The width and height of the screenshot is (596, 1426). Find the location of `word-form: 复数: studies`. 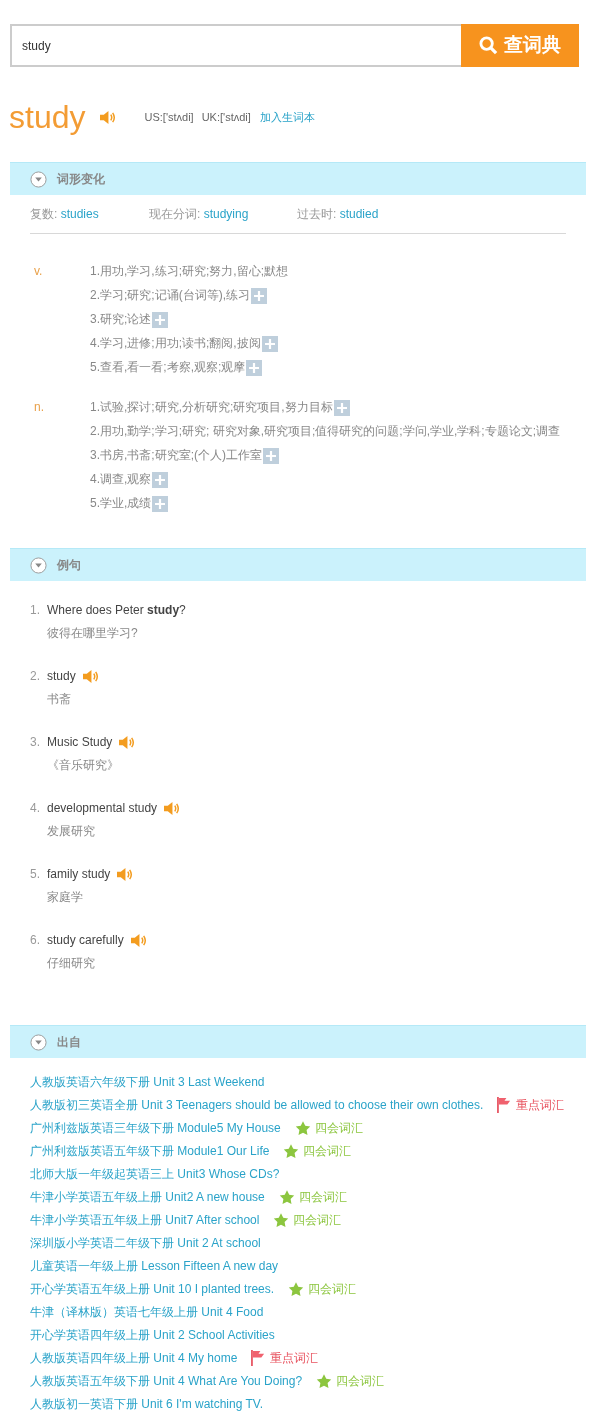

word-form: 复数: studies is located at coordinates (65, 214).